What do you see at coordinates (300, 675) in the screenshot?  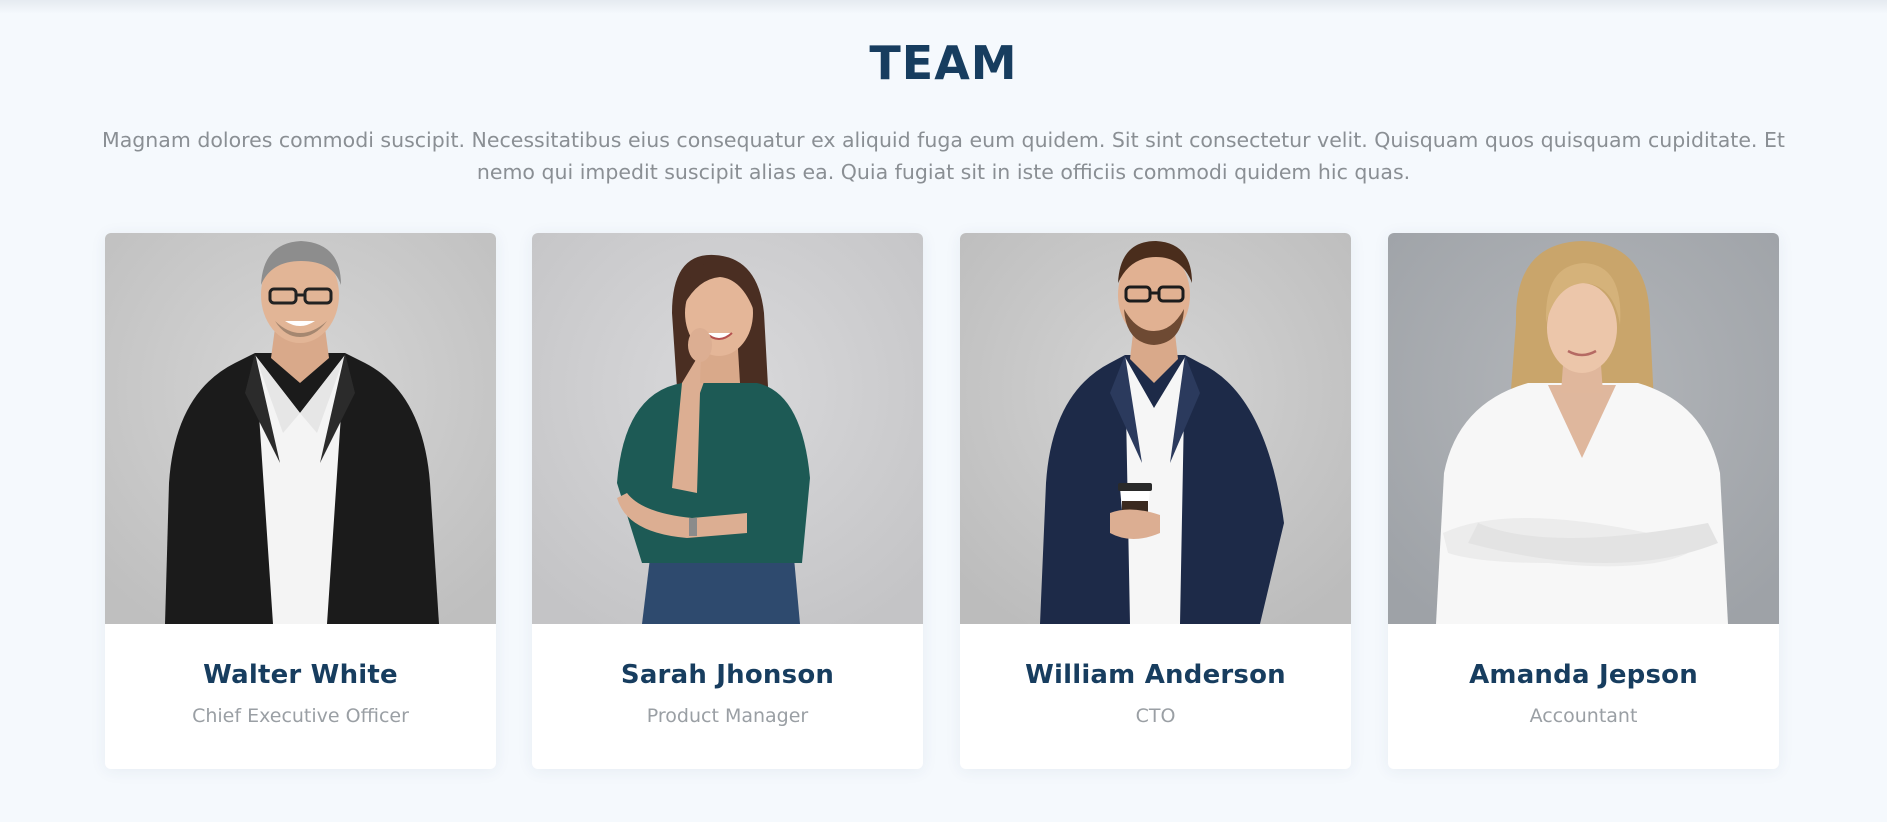 I see `team-member-name: Walter White` at bounding box center [300, 675].